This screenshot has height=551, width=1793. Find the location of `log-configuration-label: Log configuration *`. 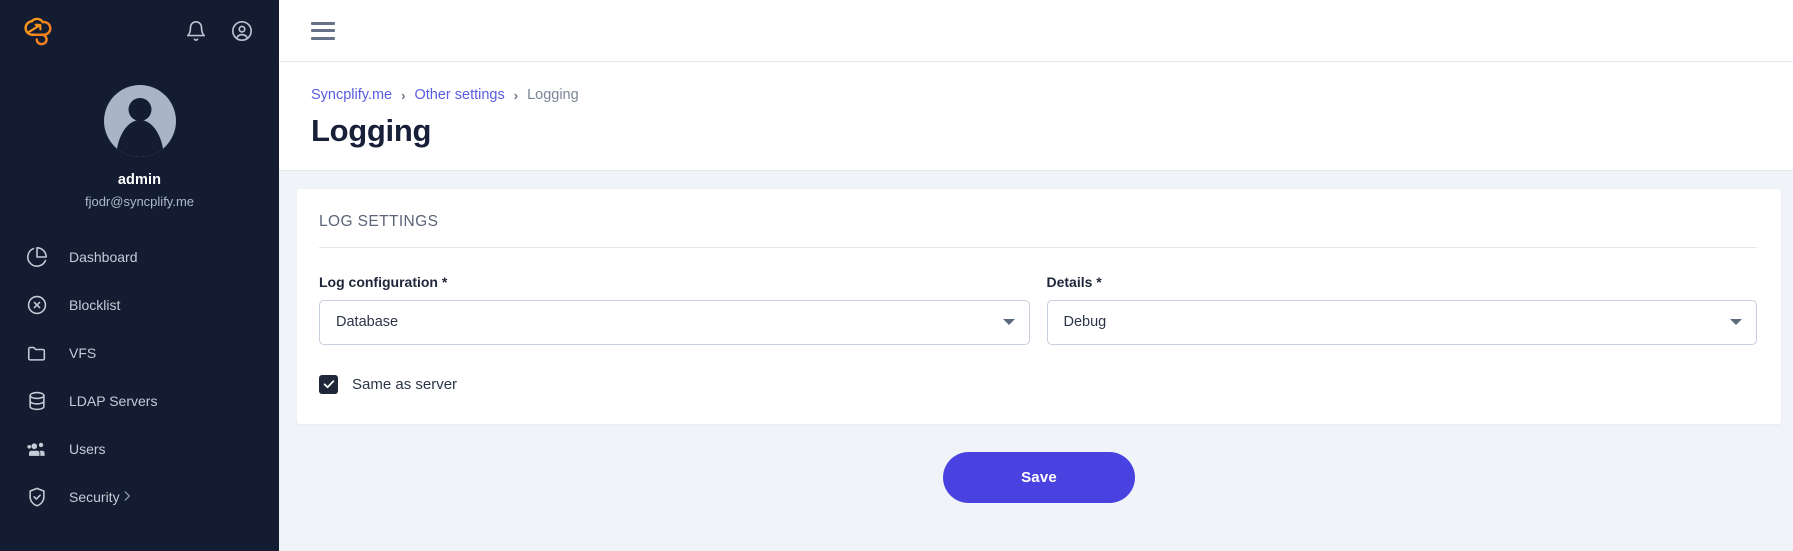

log-configuration-label: Log configuration * is located at coordinates (383, 281).